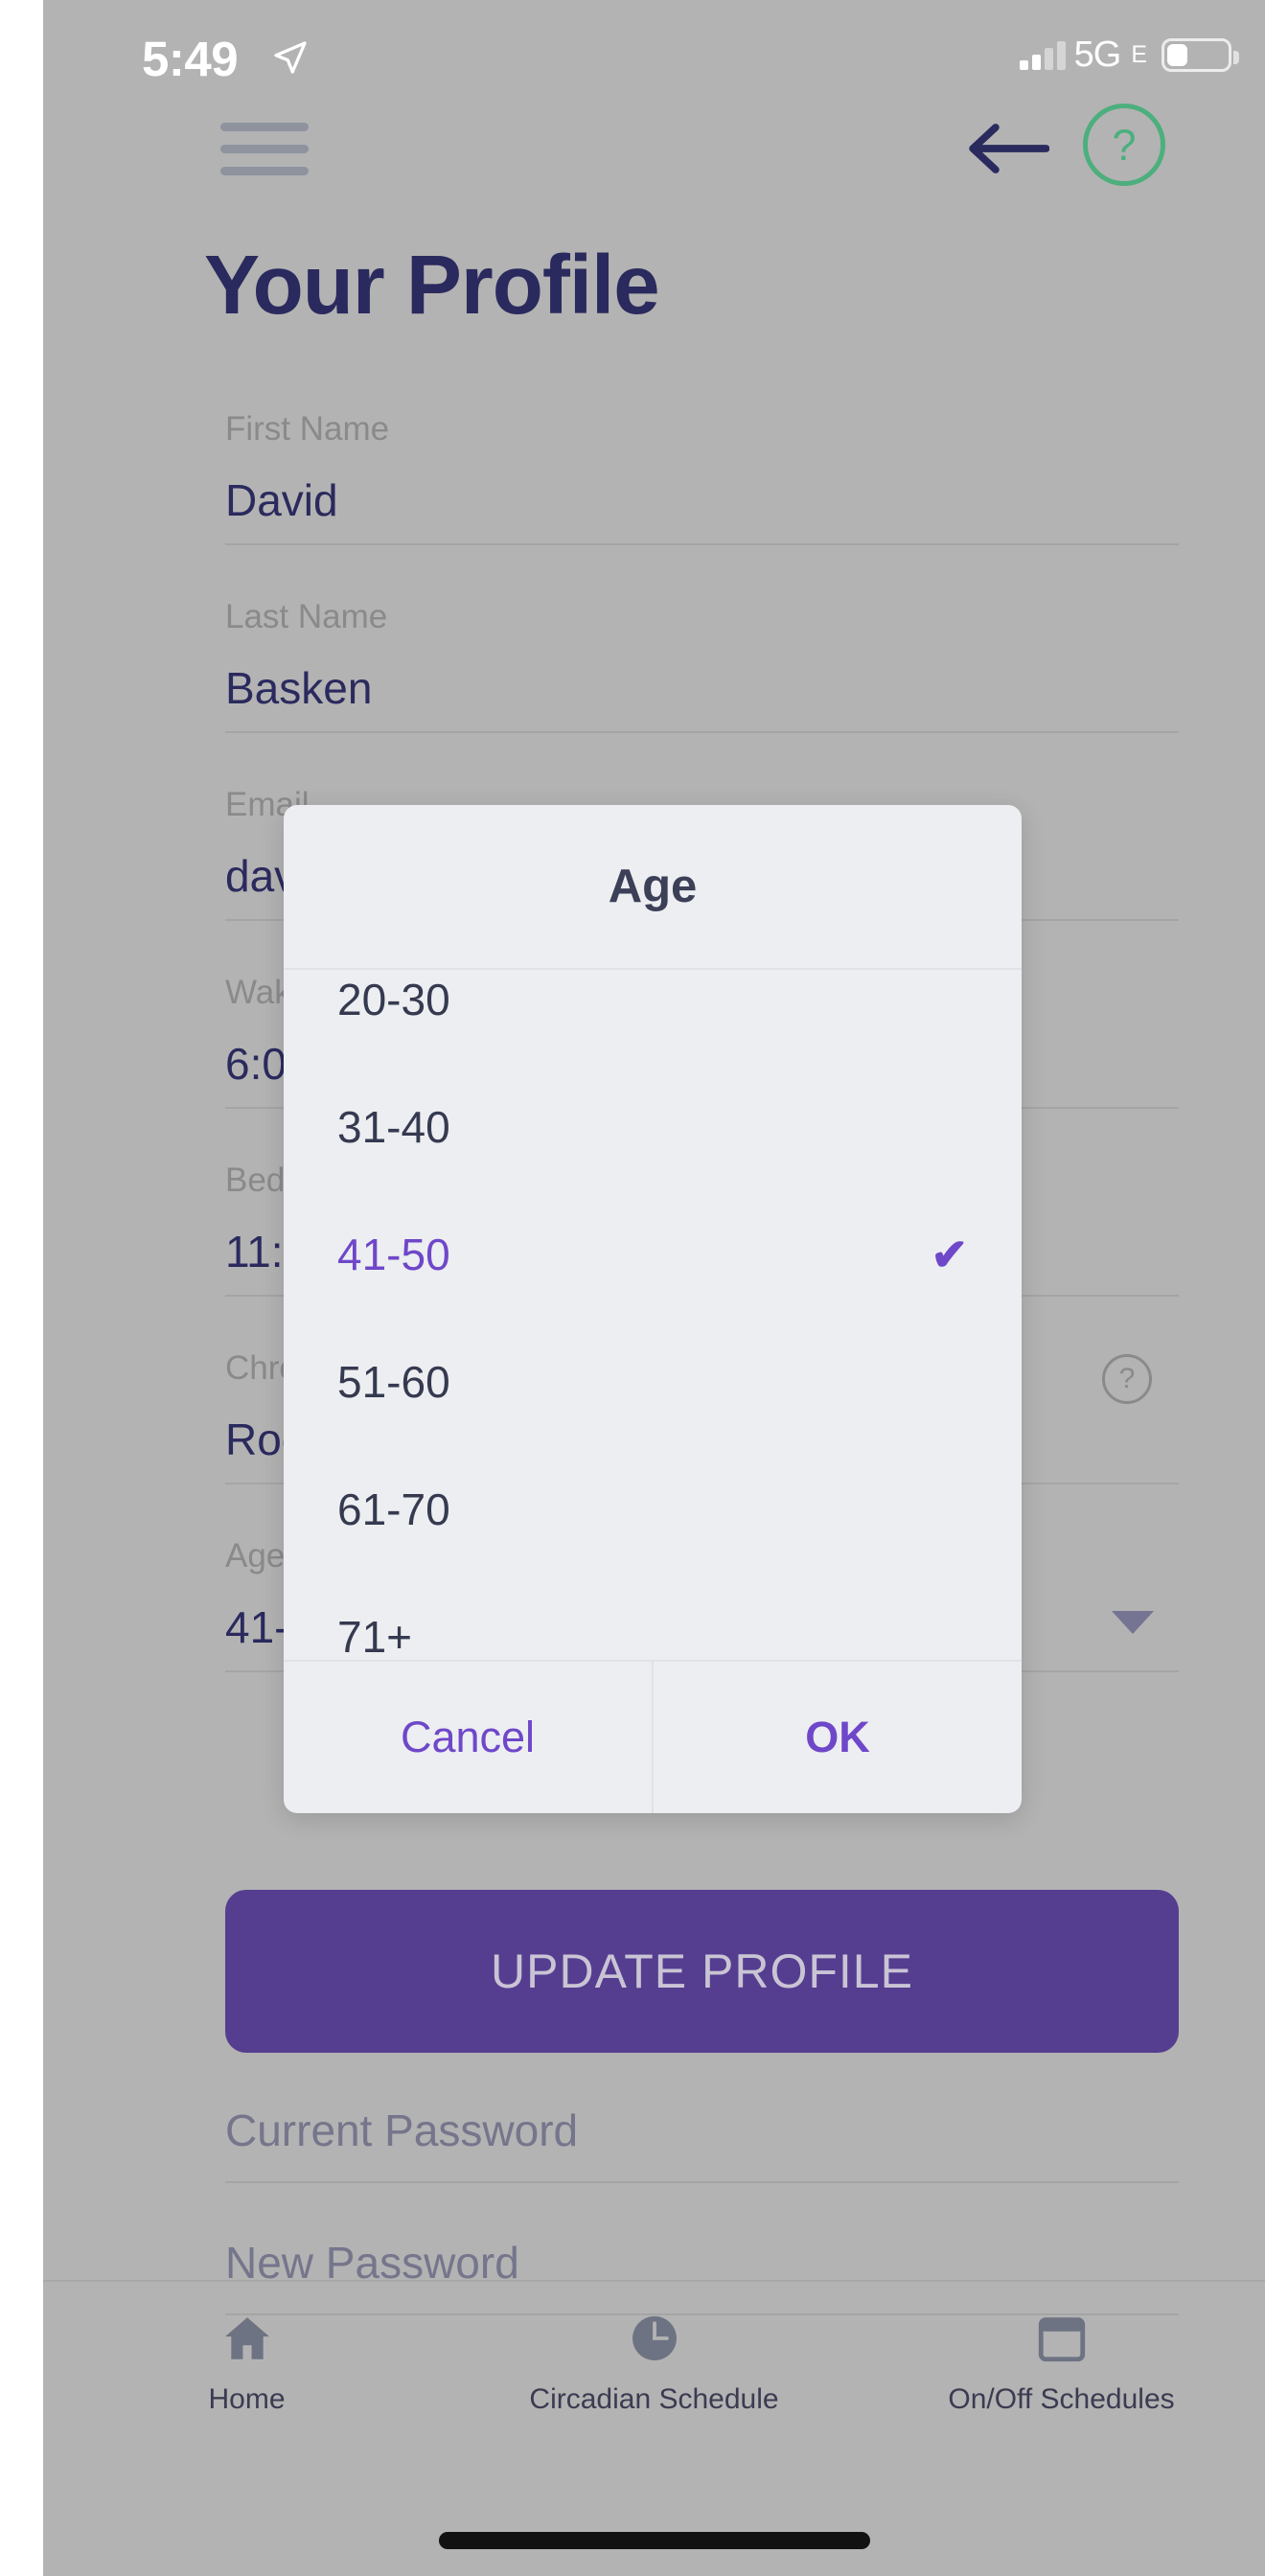 This screenshot has width=1288, height=2576. What do you see at coordinates (702, 661) in the screenshot?
I see `field-last-name: Last Name Basken` at bounding box center [702, 661].